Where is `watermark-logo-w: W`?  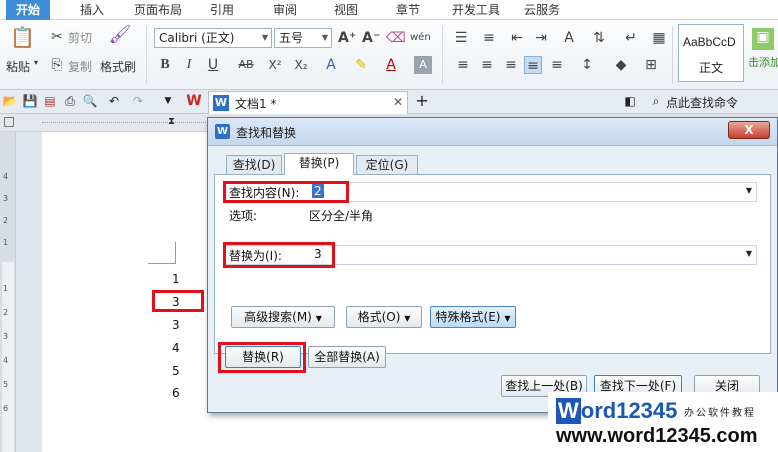 watermark-logo-w: W is located at coordinates (568, 411).